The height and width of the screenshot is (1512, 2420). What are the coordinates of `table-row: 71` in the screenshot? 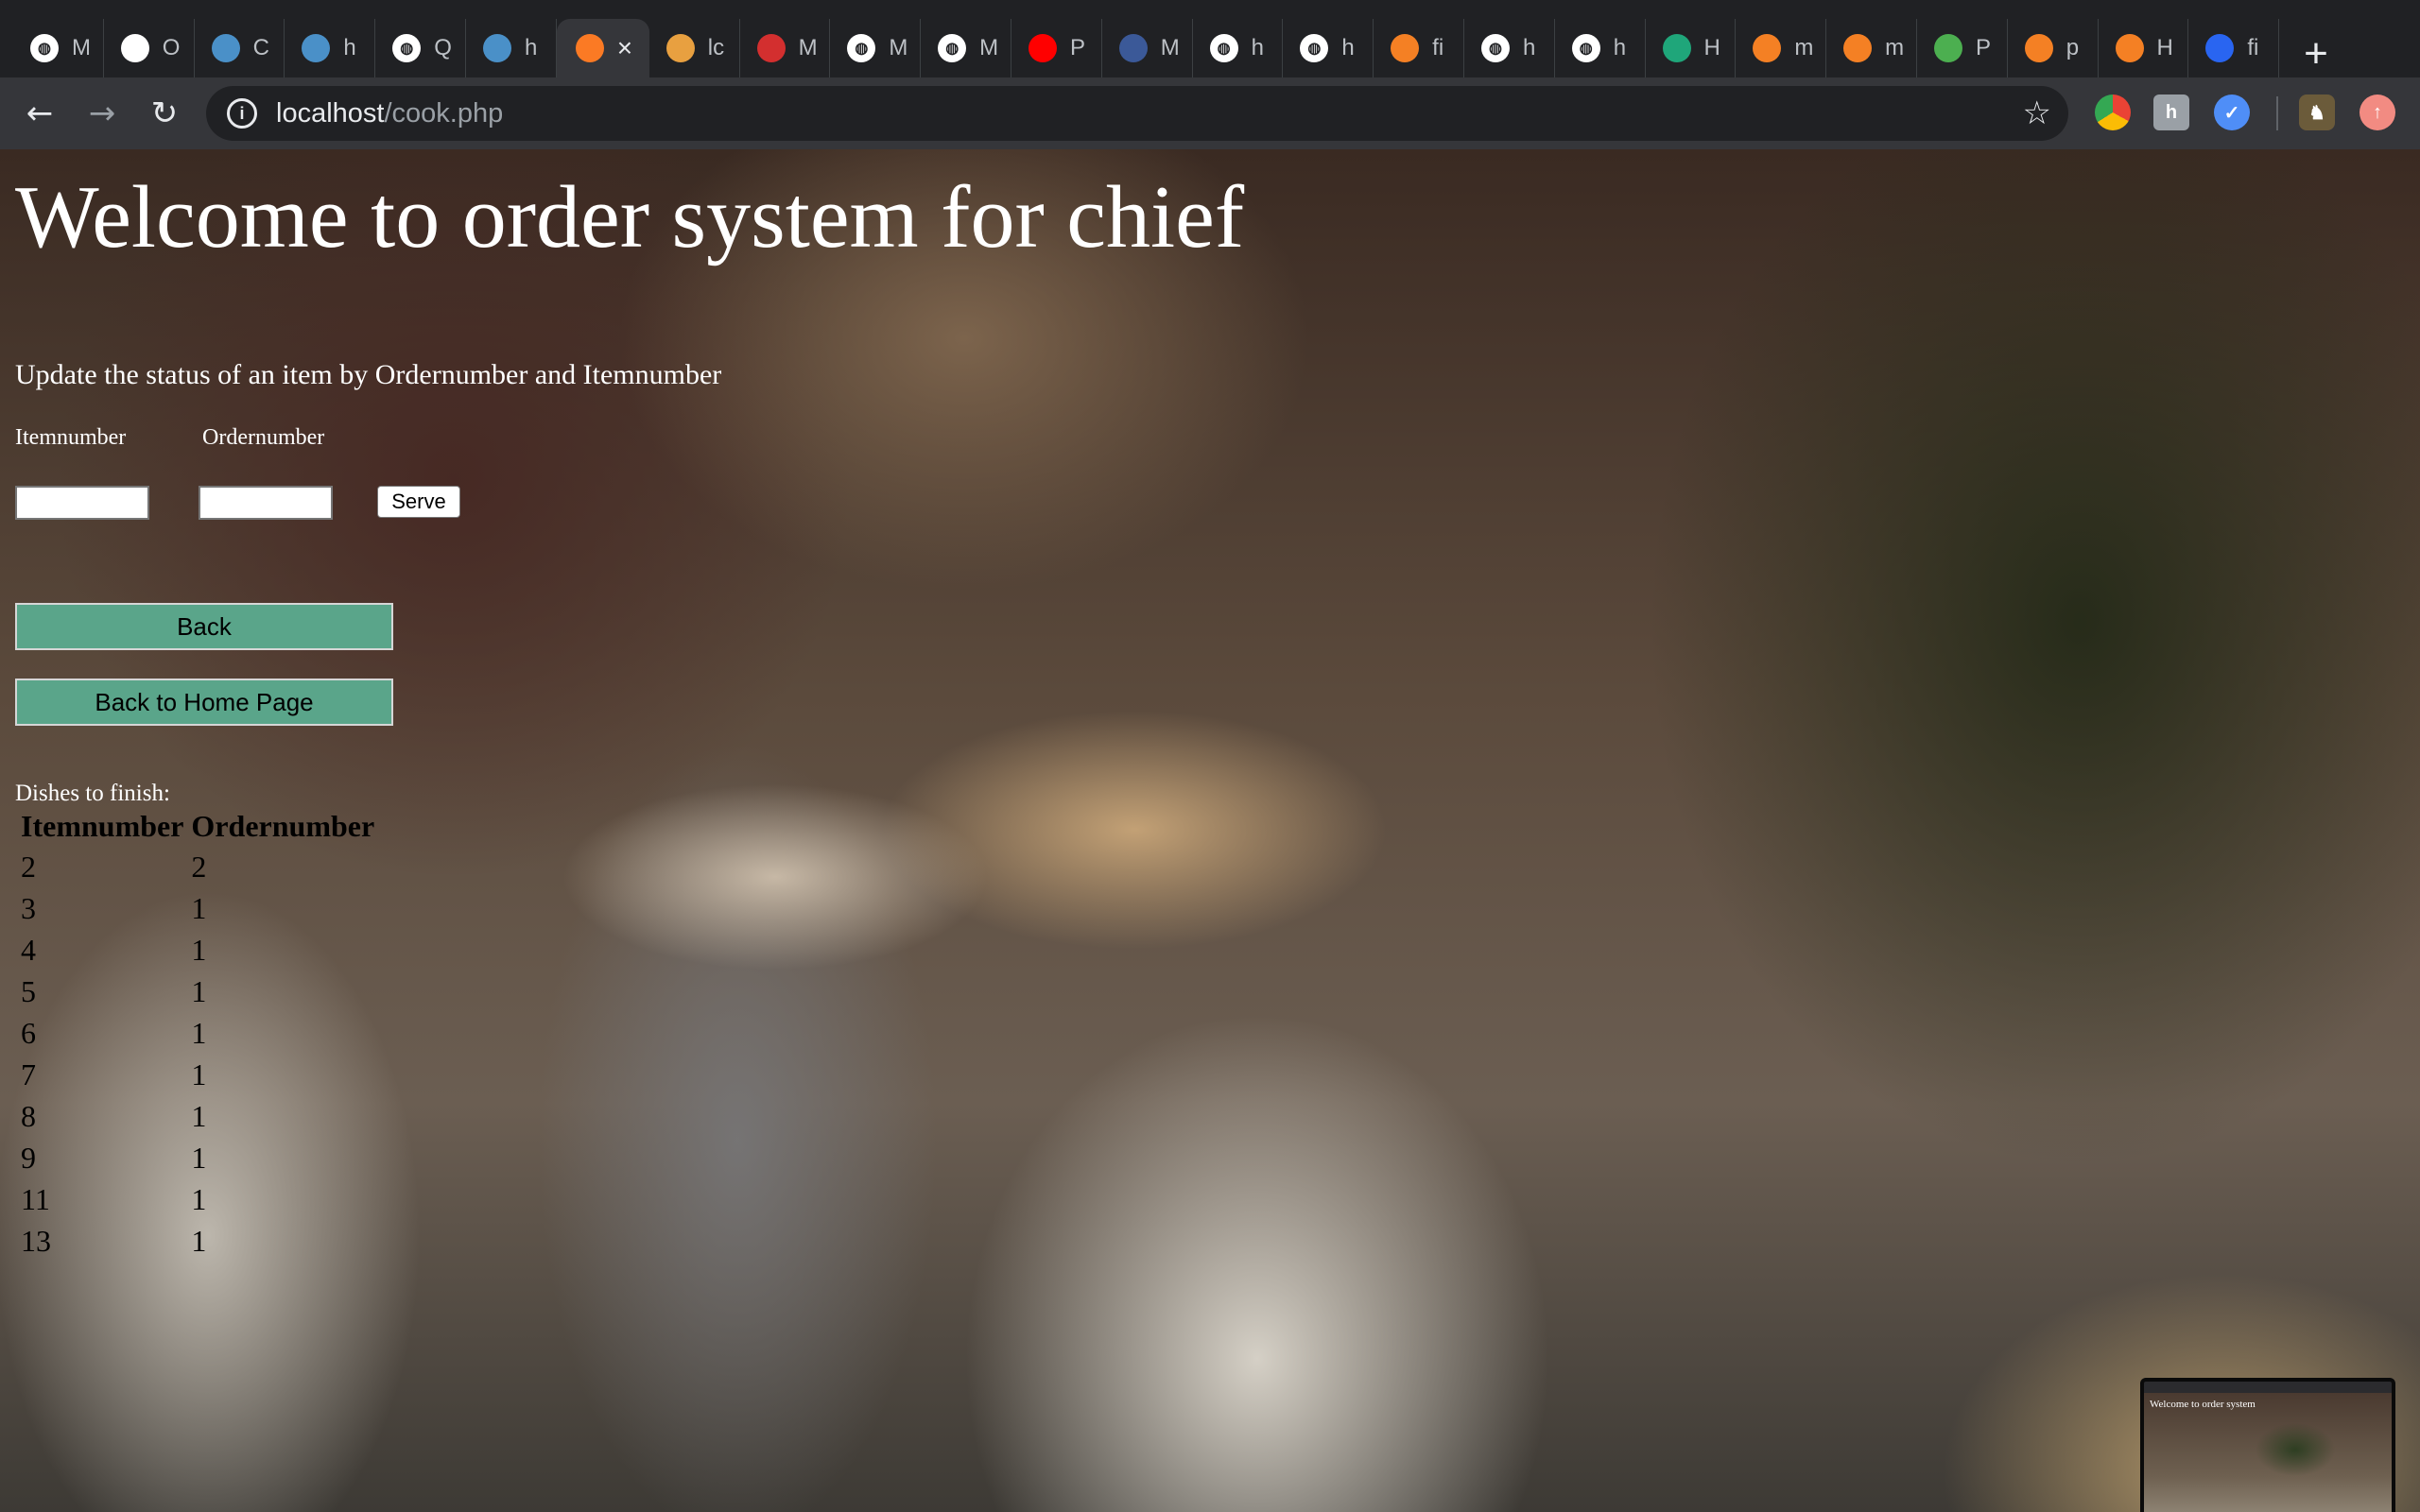 It's located at (197, 1074).